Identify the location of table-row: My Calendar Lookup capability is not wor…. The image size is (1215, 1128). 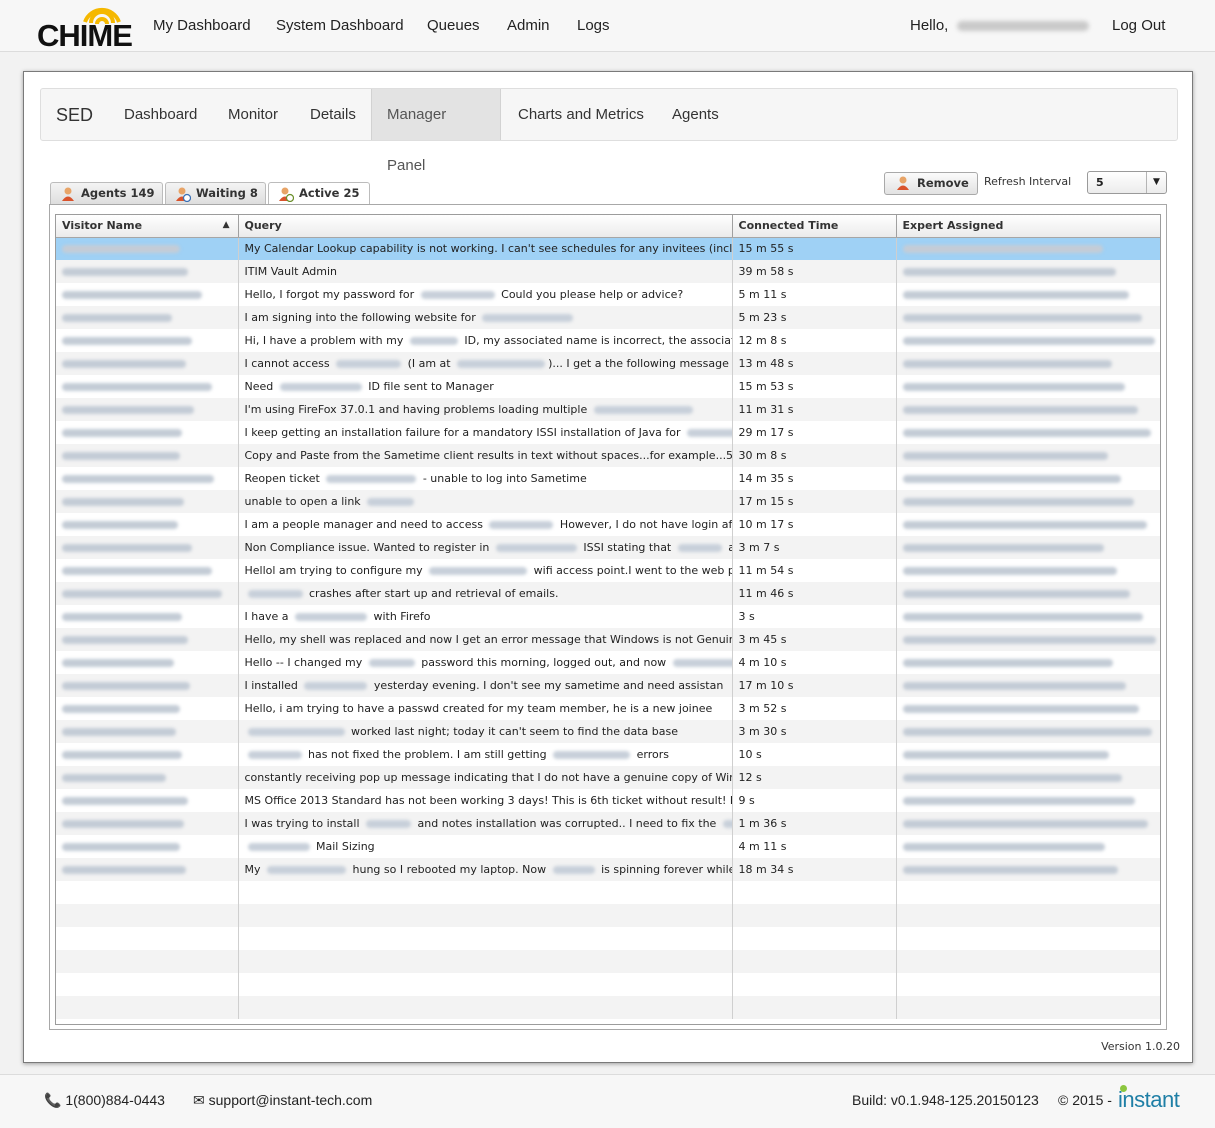
(608, 248).